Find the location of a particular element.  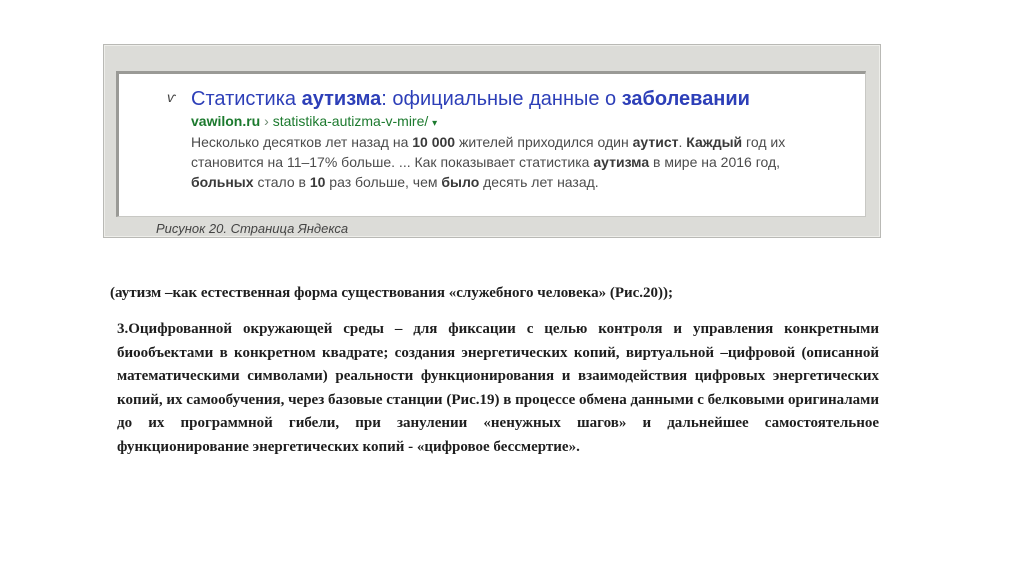

title-text: Статистика is located at coordinates (246, 99).